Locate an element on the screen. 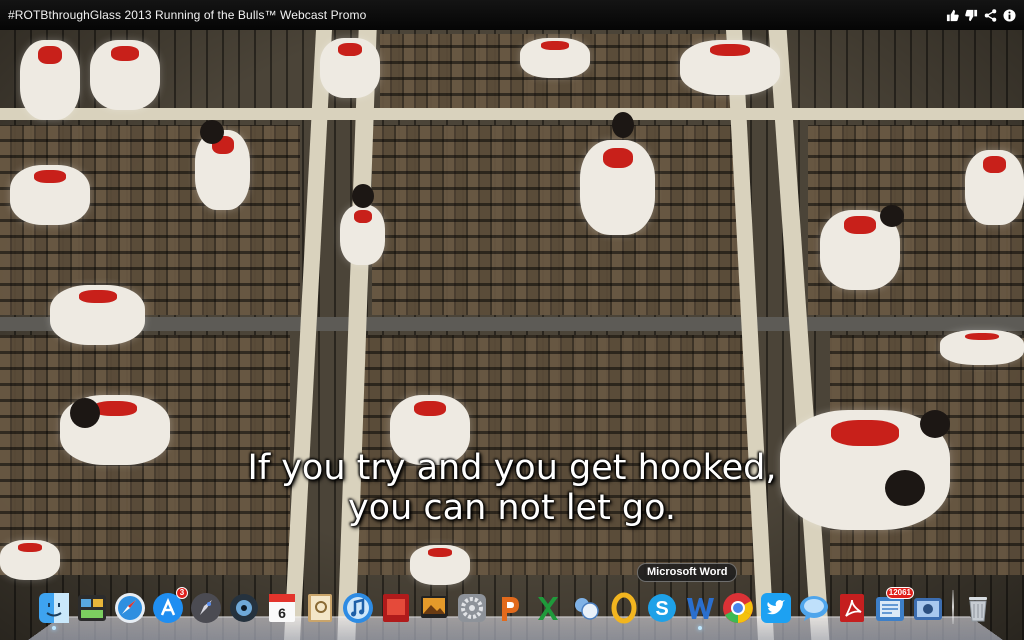  outlook-icon is located at coordinates (624, 608).